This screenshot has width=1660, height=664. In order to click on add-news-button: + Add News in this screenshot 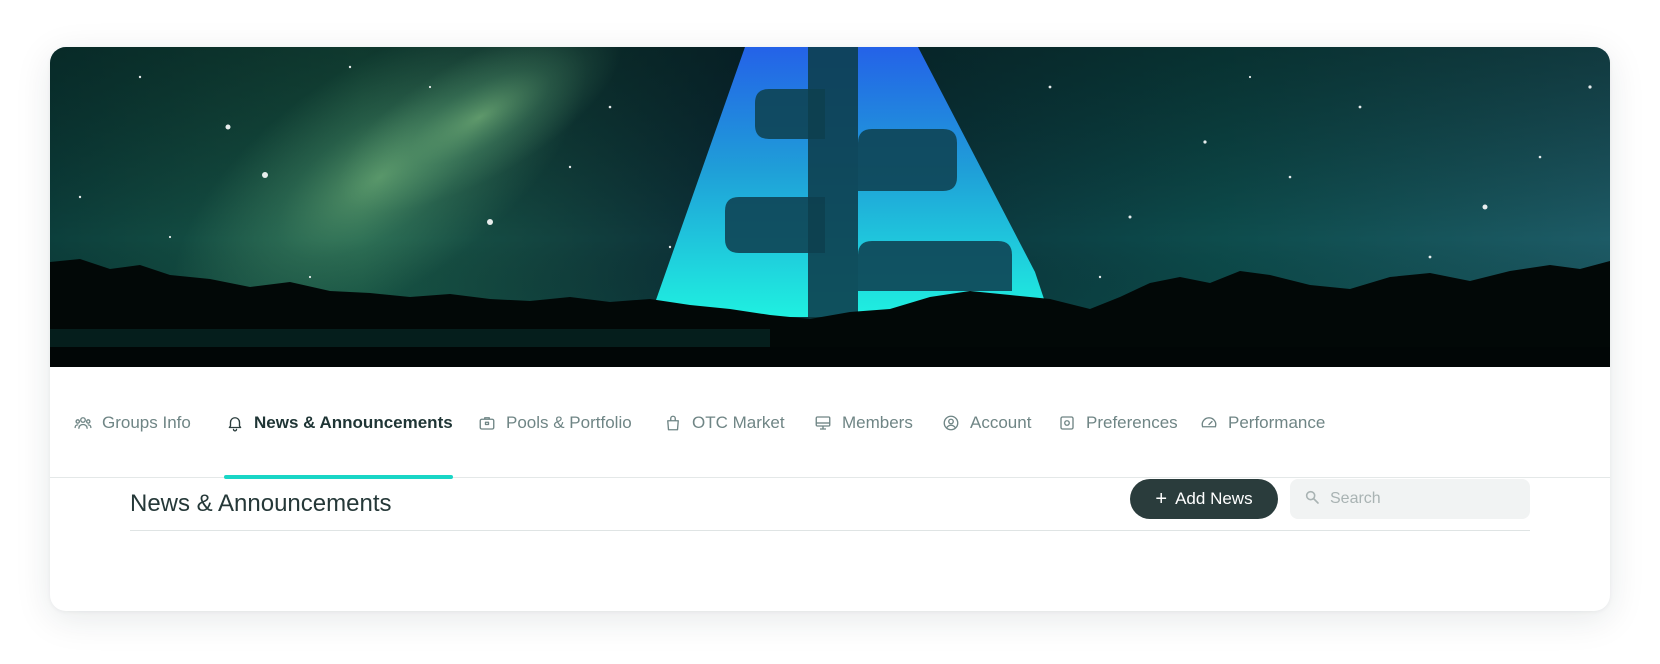, I will do `click(1204, 499)`.